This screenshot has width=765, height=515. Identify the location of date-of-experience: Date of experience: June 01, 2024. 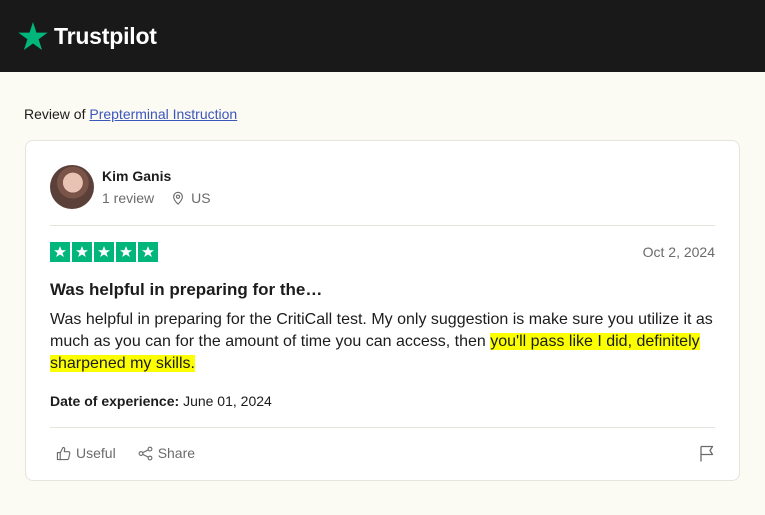
(161, 401).